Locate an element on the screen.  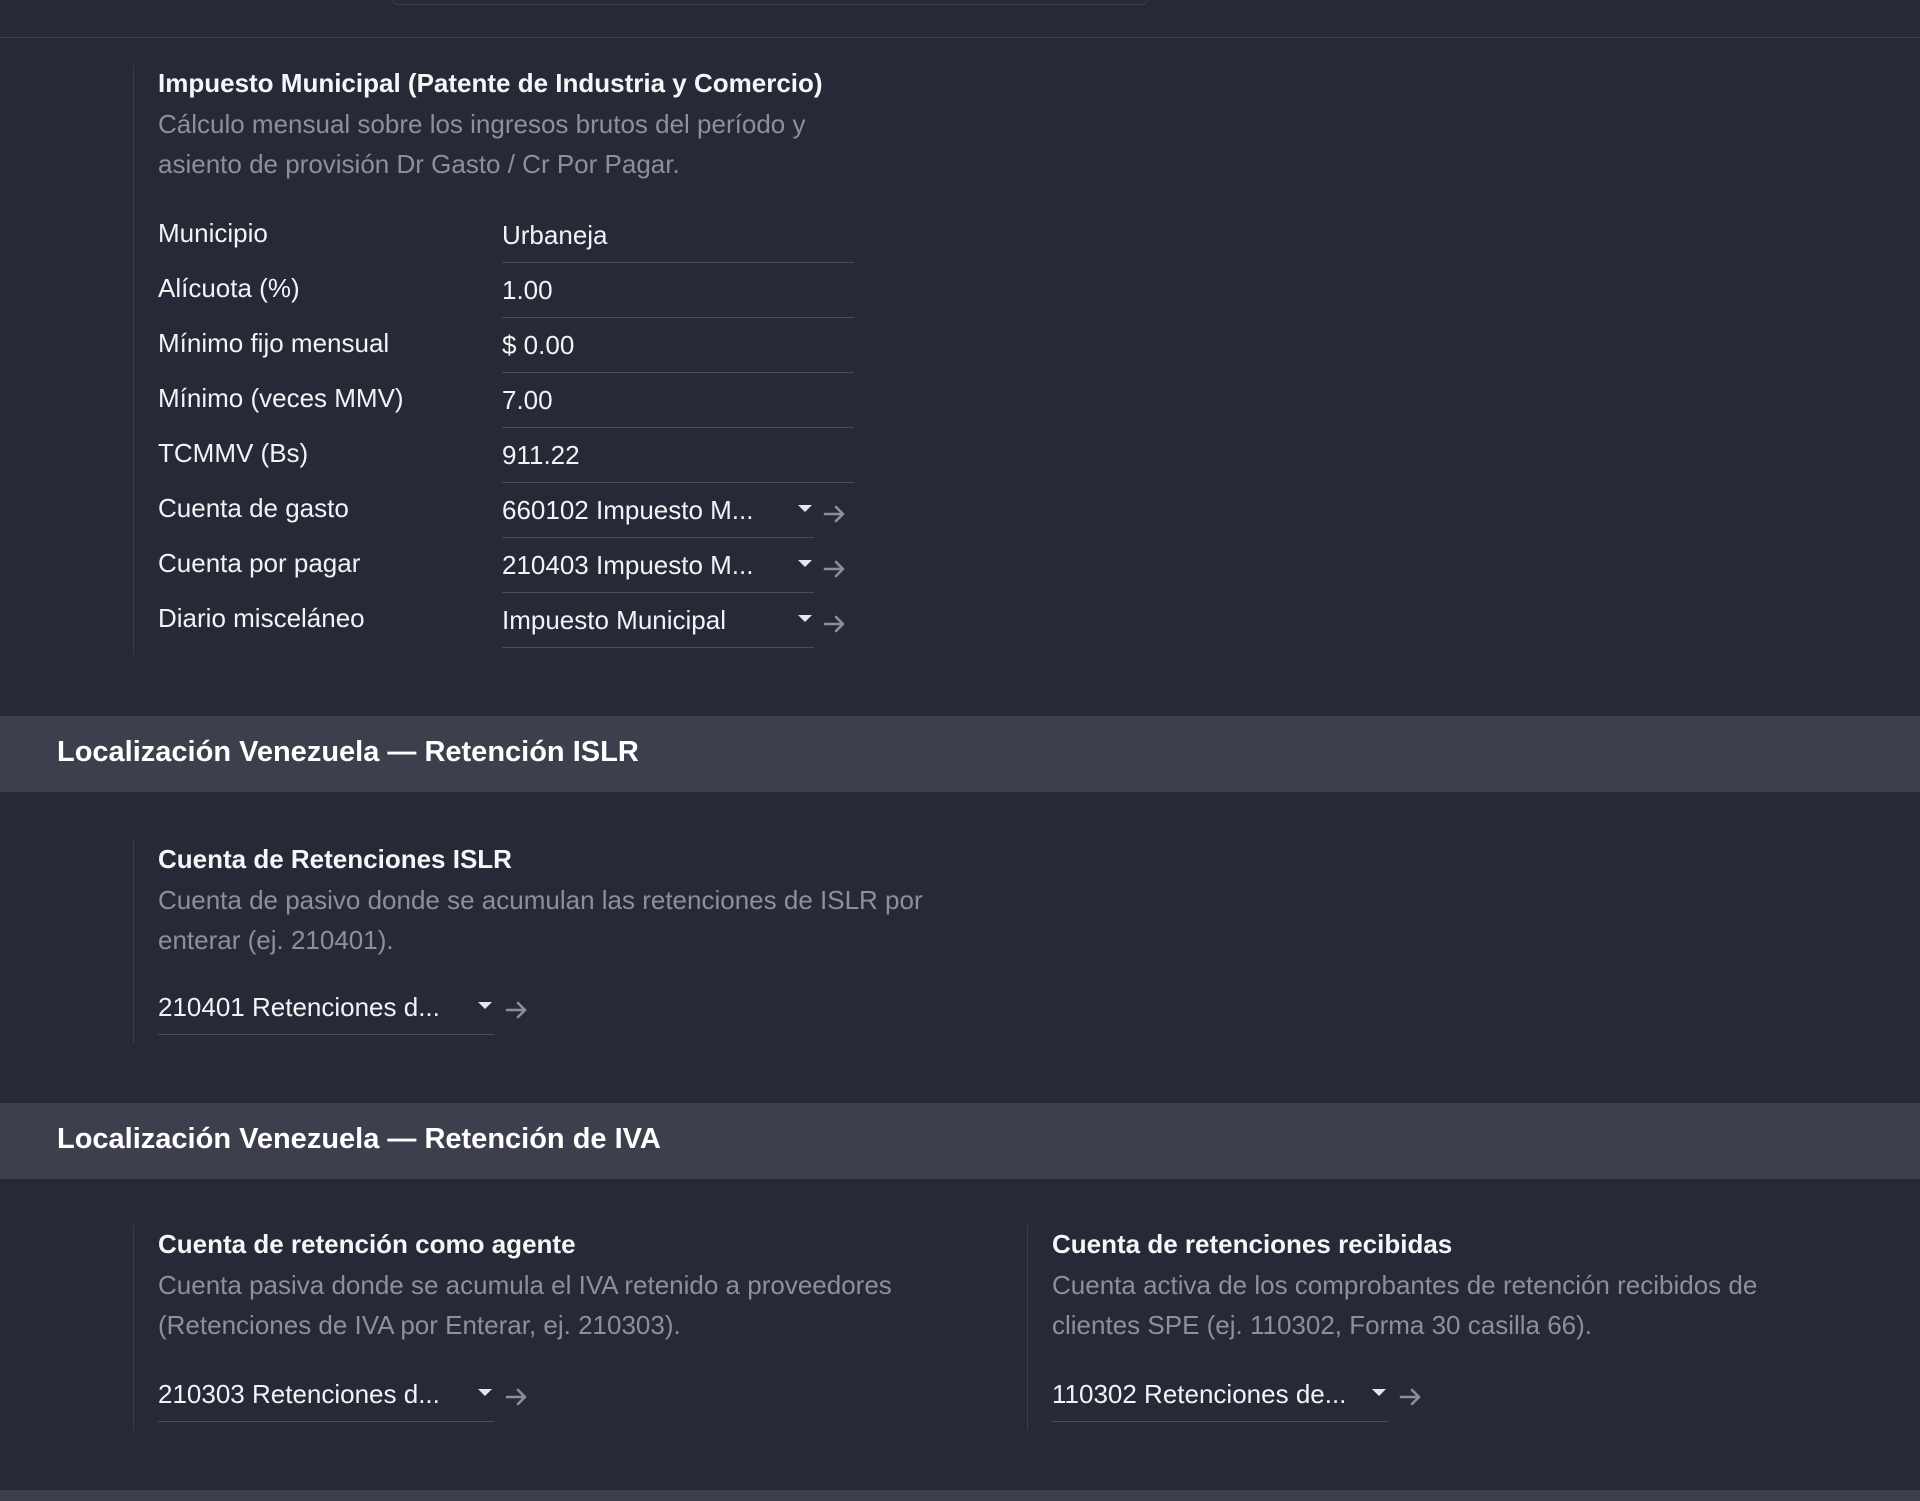
field-value: 7.00 is located at coordinates (527, 400).